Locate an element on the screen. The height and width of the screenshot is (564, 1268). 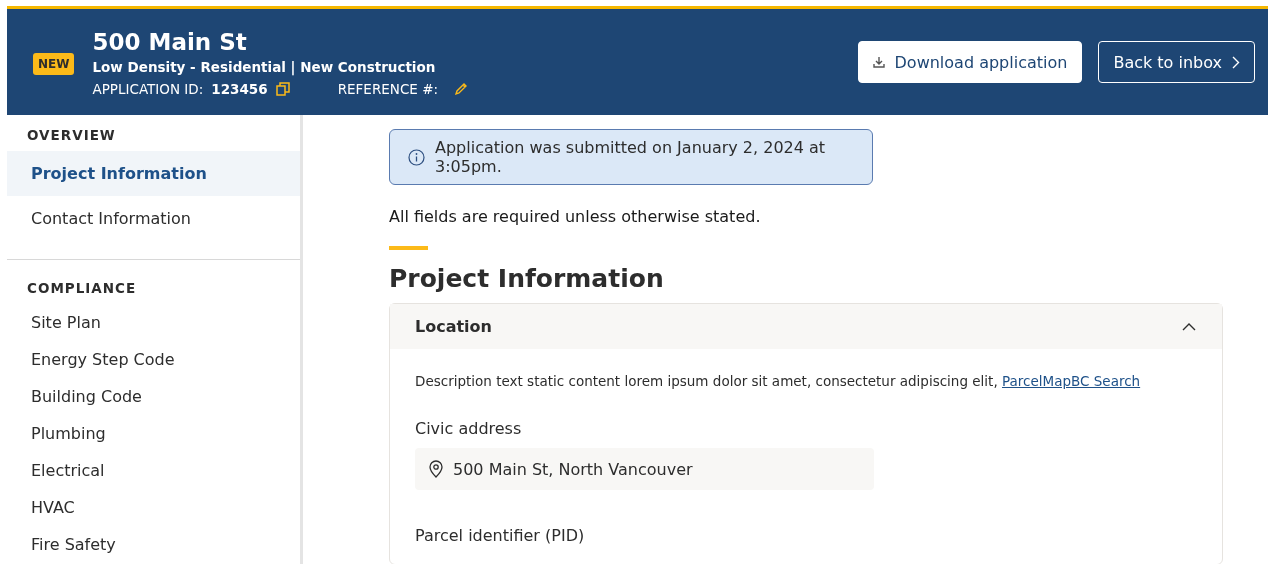
sidebar-item: Fire Safety is located at coordinates (153, 544).